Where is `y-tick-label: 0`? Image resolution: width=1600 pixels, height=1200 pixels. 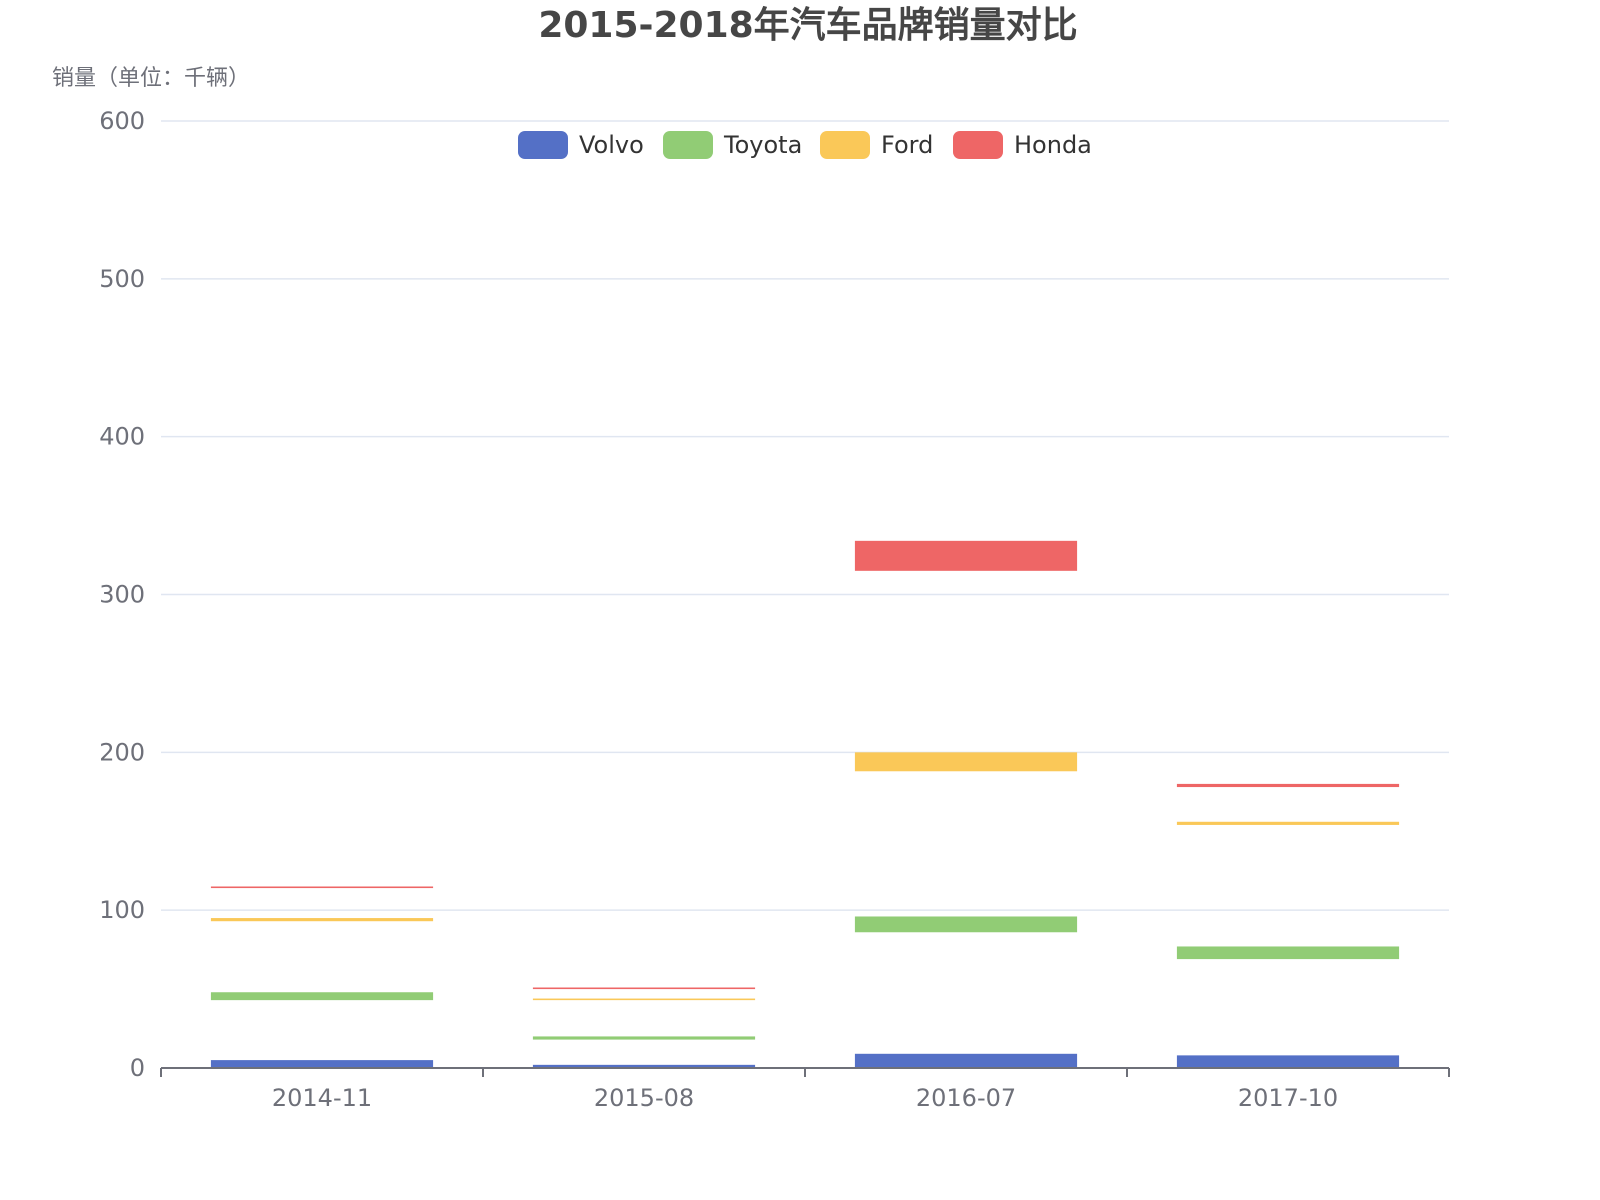 y-tick-label: 0 is located at coordinates (137, 1068).